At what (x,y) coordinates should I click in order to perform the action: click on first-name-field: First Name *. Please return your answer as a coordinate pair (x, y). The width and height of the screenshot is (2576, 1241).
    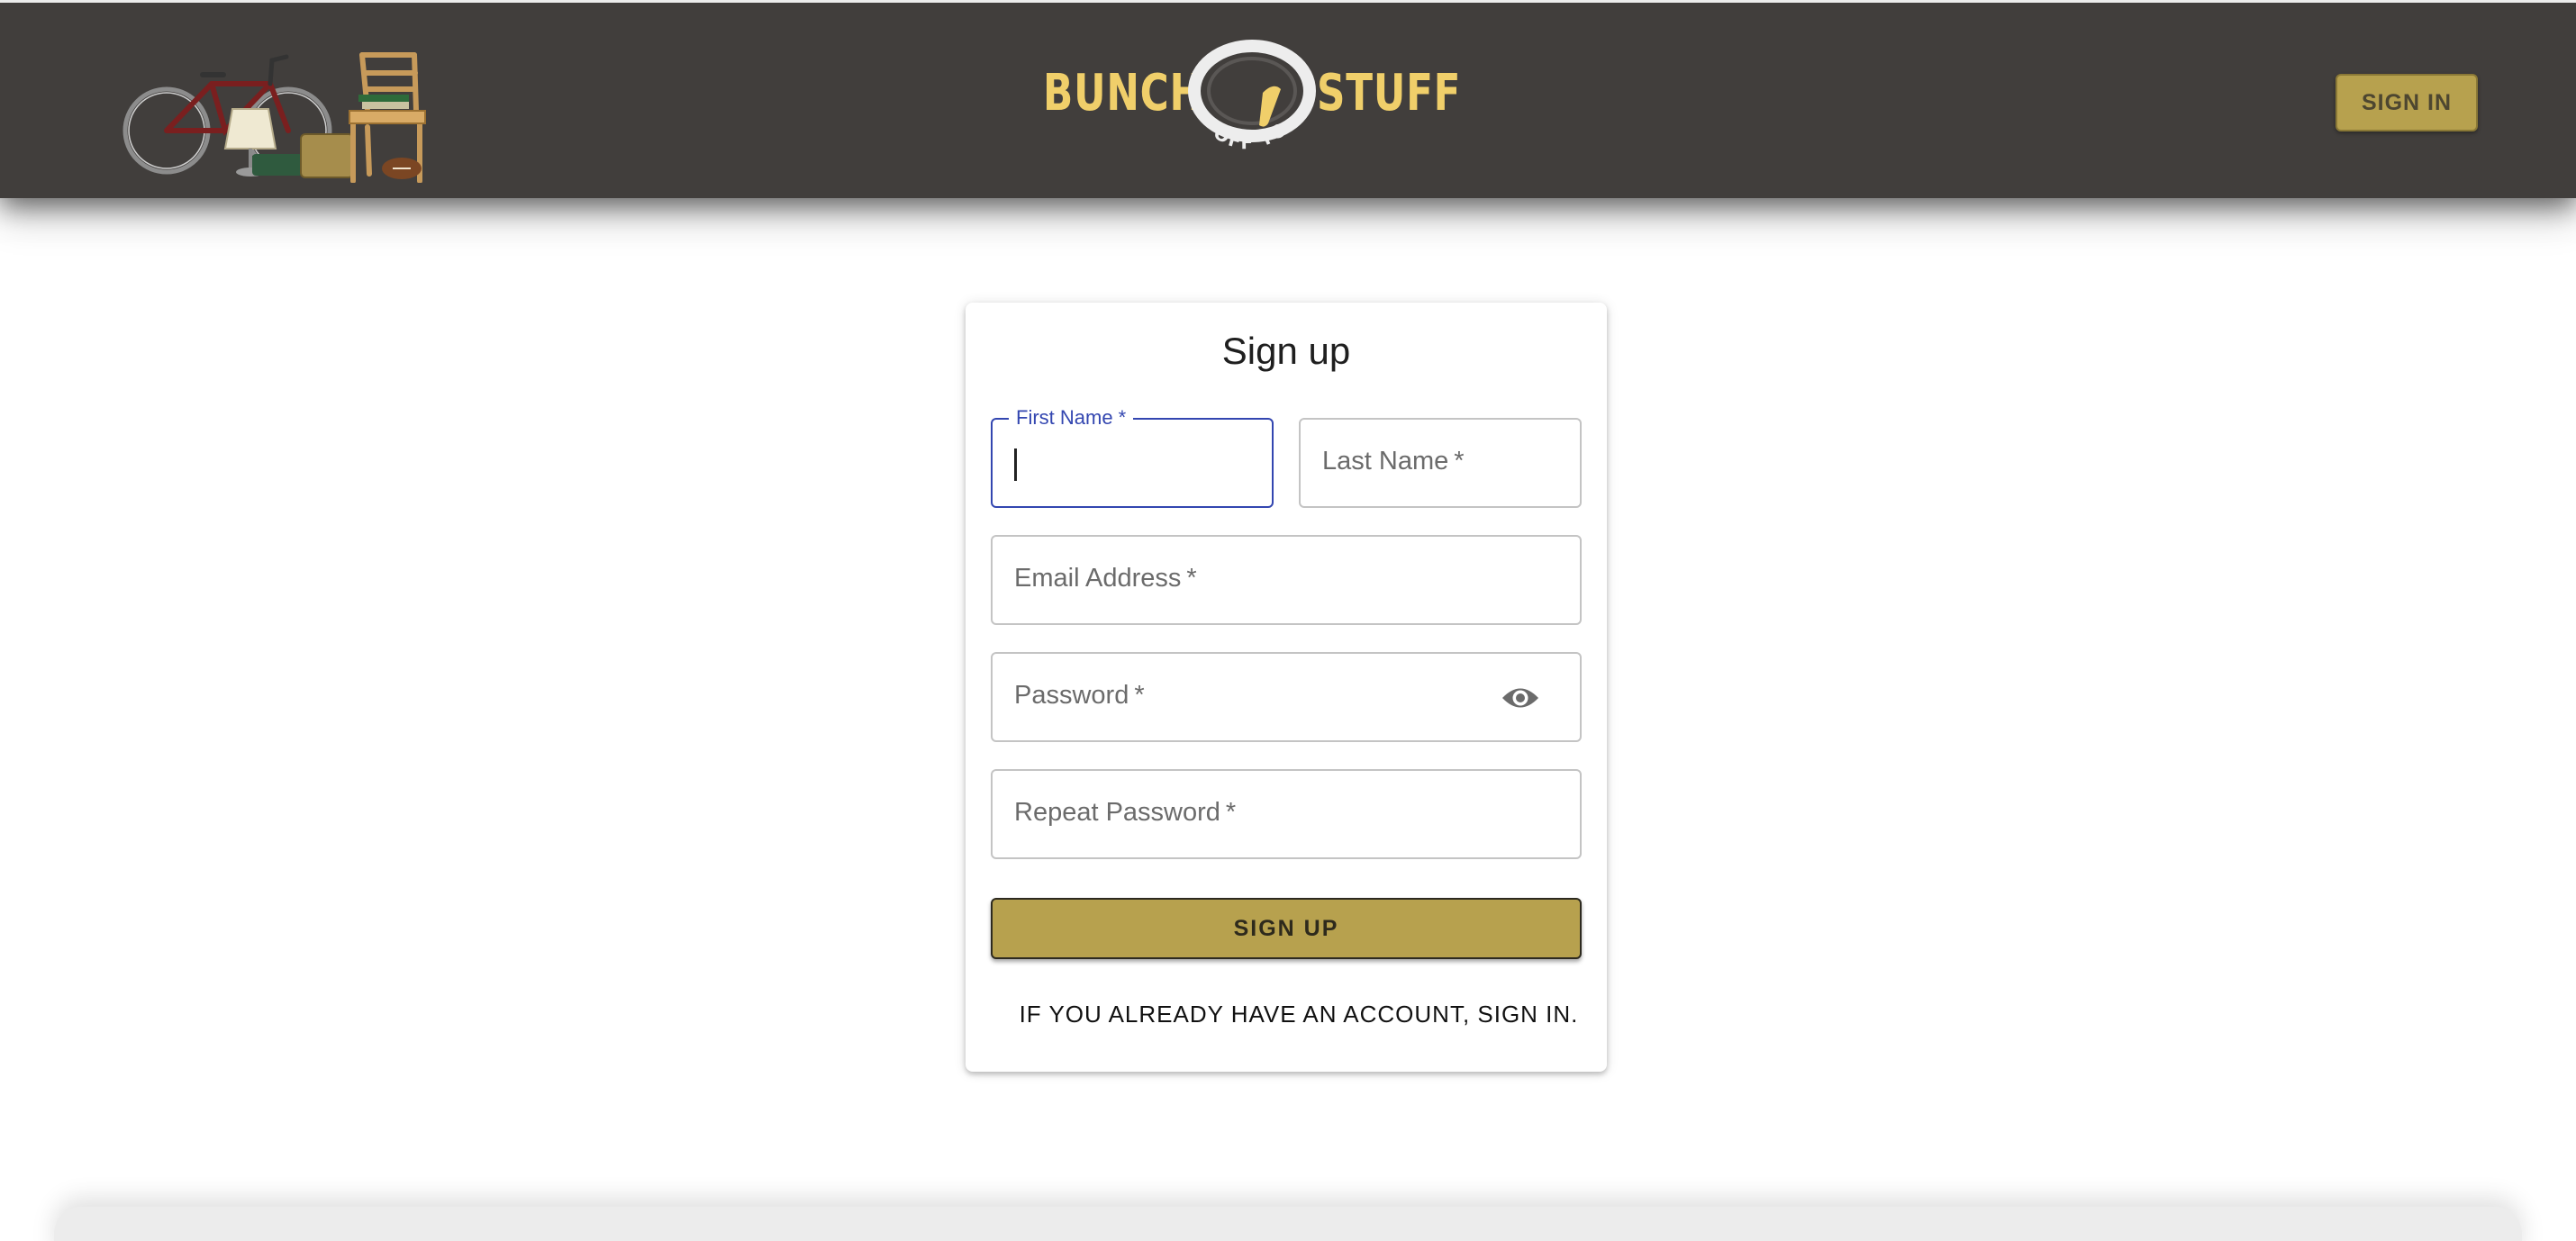
    Looking at the image, I should click on (1133, 457).